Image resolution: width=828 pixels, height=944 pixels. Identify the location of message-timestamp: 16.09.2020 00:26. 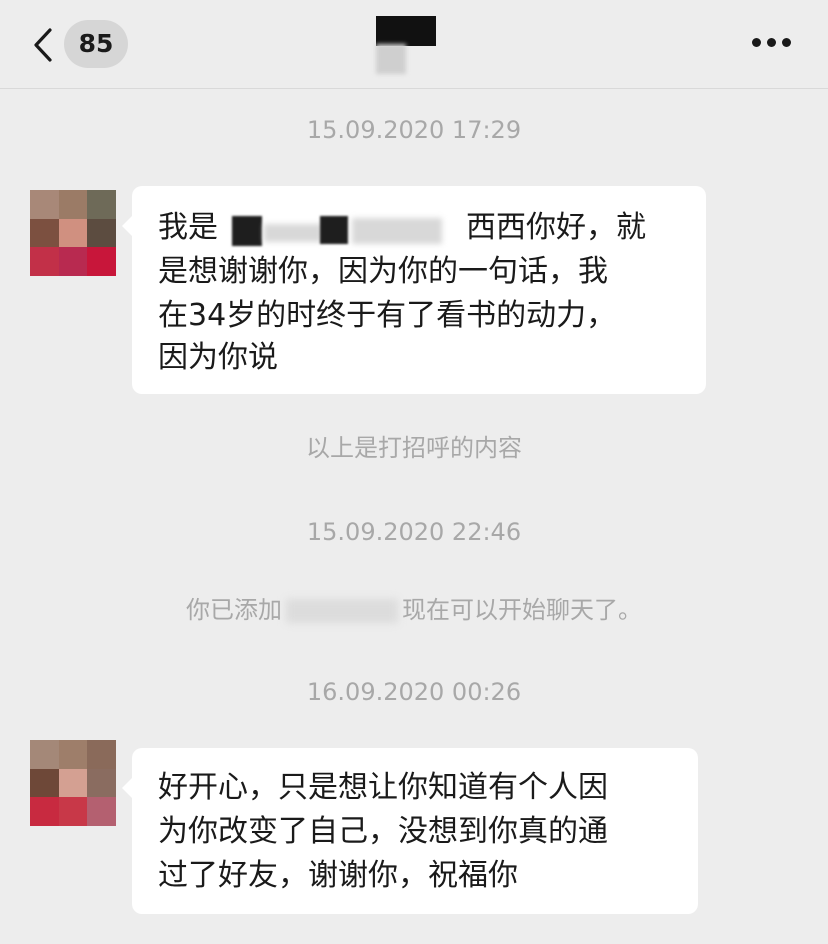
(414, 692).